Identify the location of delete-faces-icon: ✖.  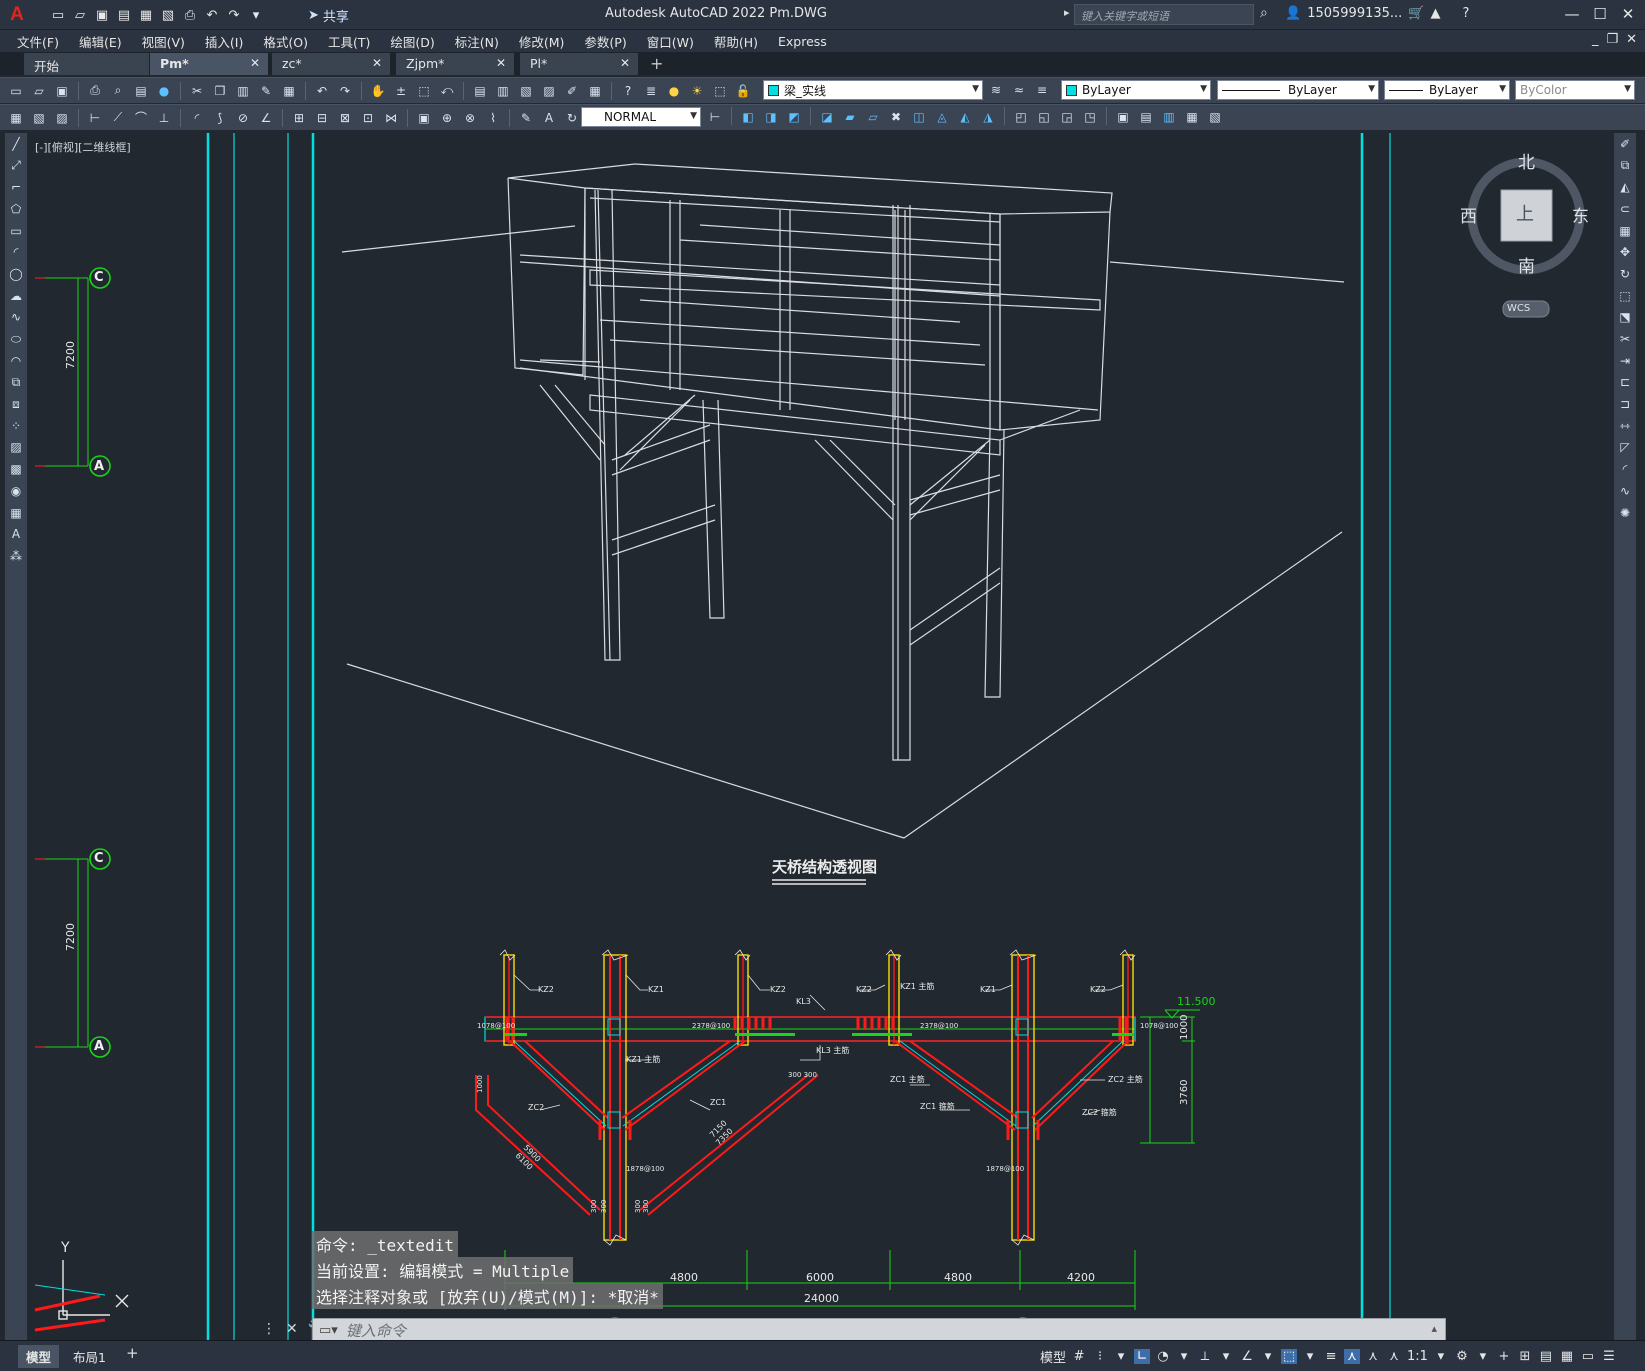
(896, 117).